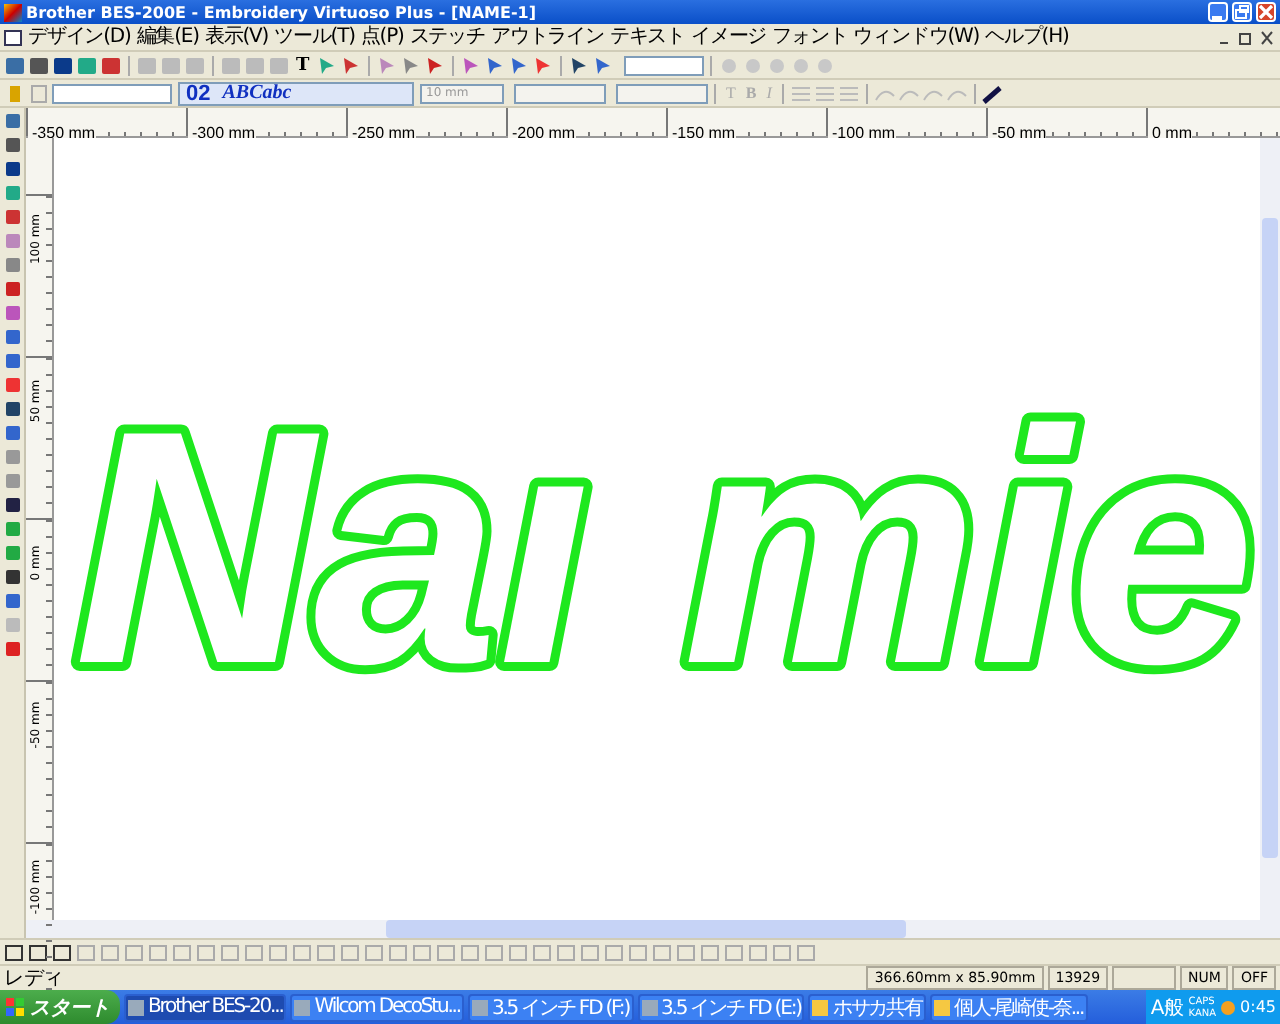 The height and width of the screenshot is (1024, 1280). Describe the element at coordinates (721, 1007) in the screenshot. I see `taskbar-button: 3.5 インチ FD (E:)` at that location.